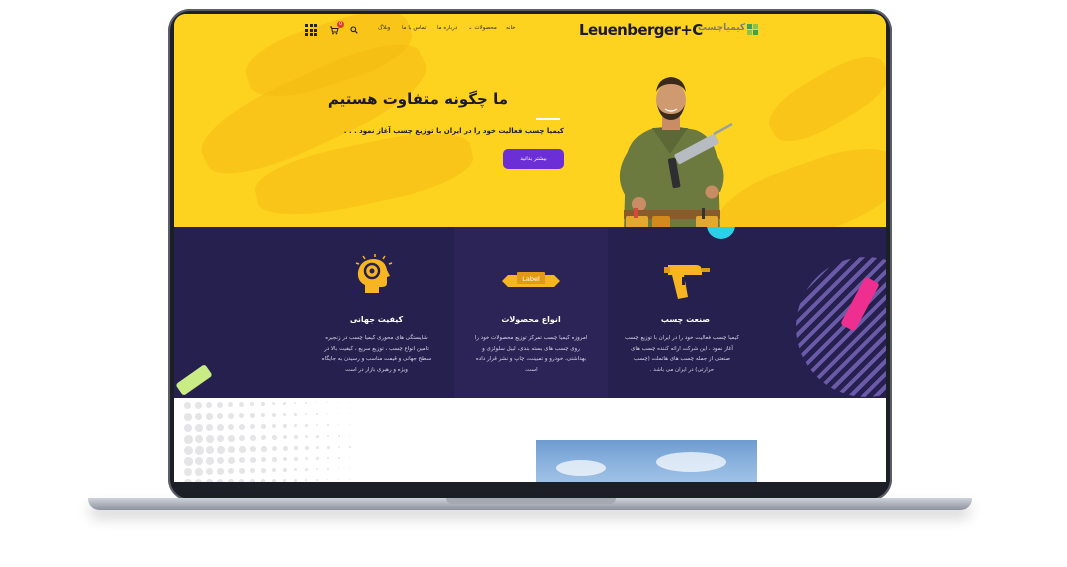 Image resolution: width=1067 pixels, height=567 pixels. Describe the element at coordinates (447, 28) in the screenshot. I see `nav-link-about: درباره ما` at that location.